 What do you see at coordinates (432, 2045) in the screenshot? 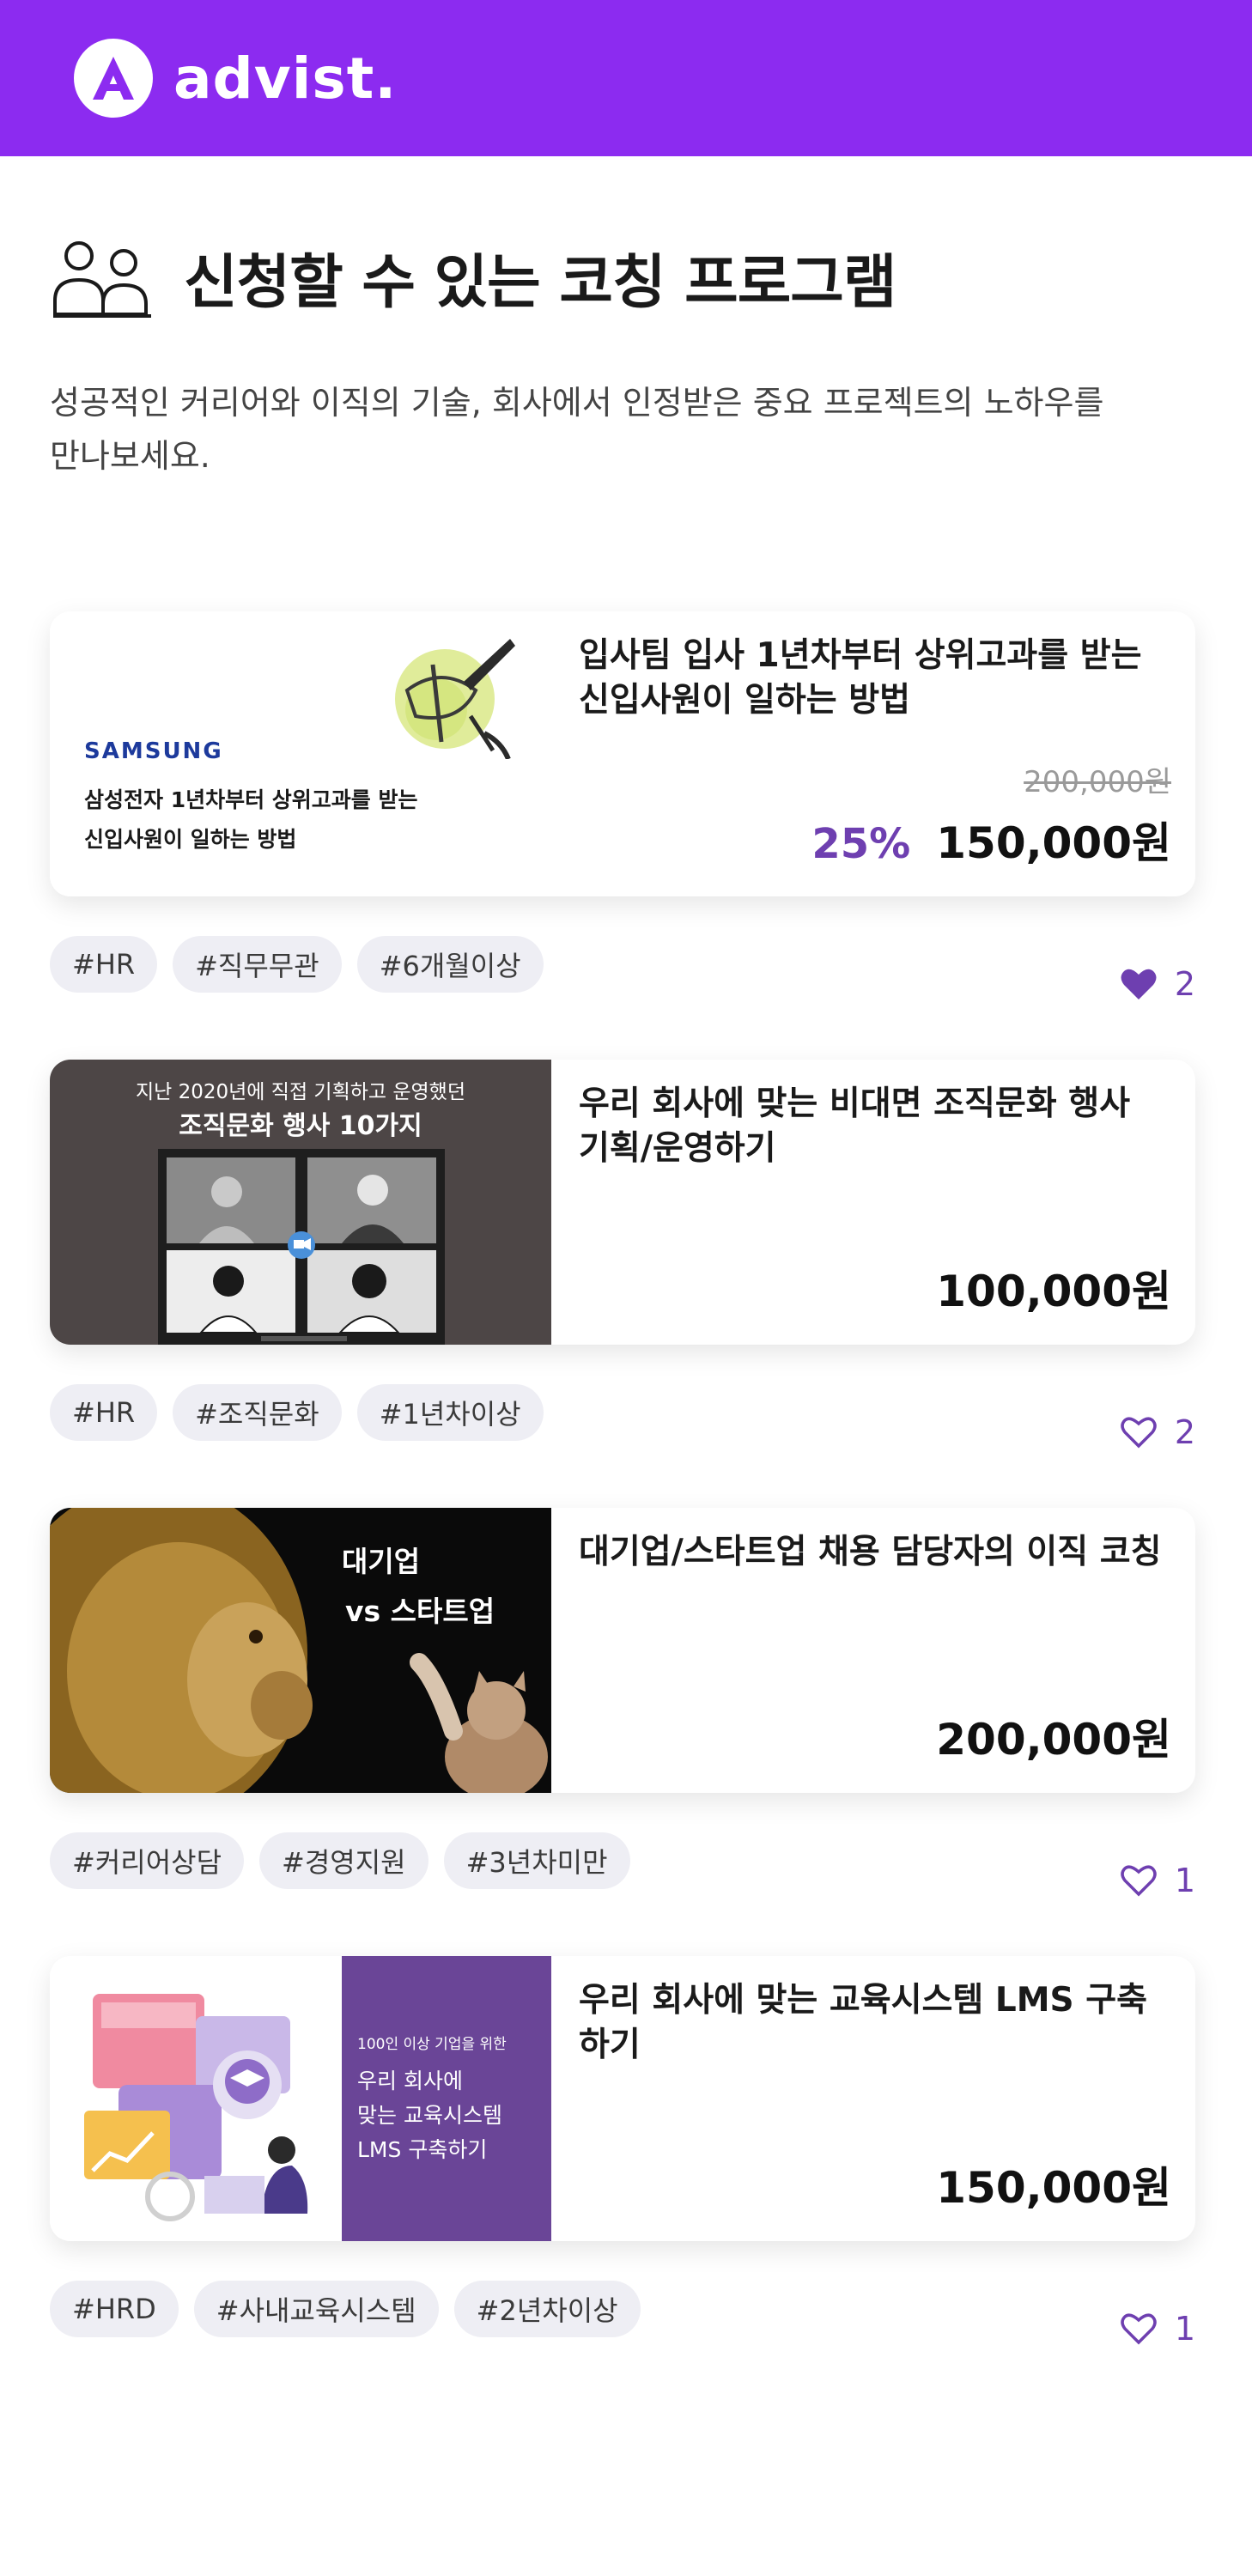
I see `thumbnail-caption: 100인 이상 기업을 위한` at bounding box center [432, 2045].